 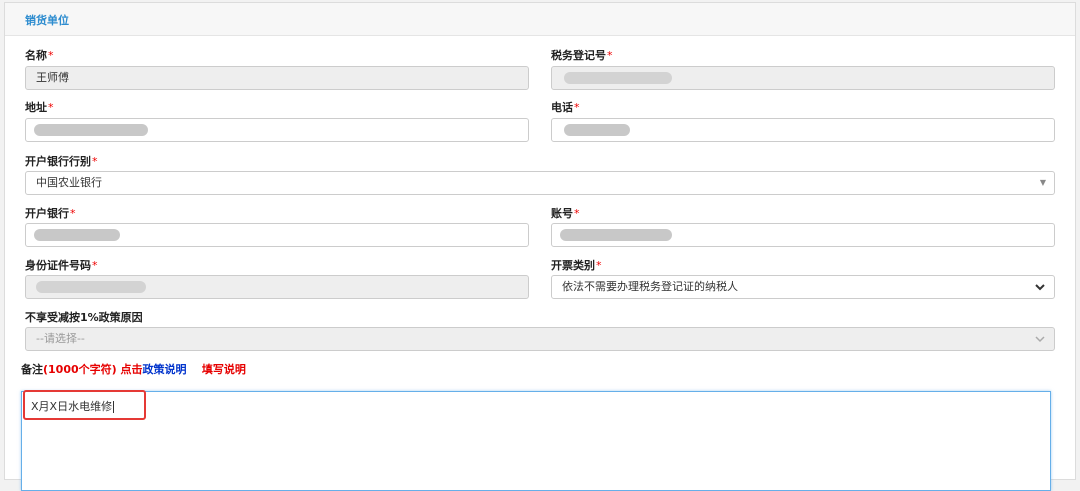 What do you see at coordinates (52, 77) in the screenshot?
I see `name-value: 王师傅` at bounding box center [52, 77].